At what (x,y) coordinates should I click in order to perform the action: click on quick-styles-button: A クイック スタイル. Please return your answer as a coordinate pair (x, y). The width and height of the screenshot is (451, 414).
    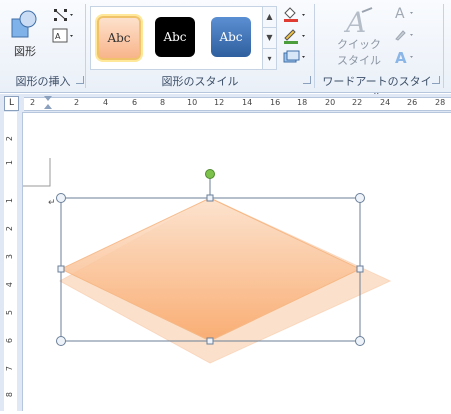
    Looking at the image, I should click on (359, 37).